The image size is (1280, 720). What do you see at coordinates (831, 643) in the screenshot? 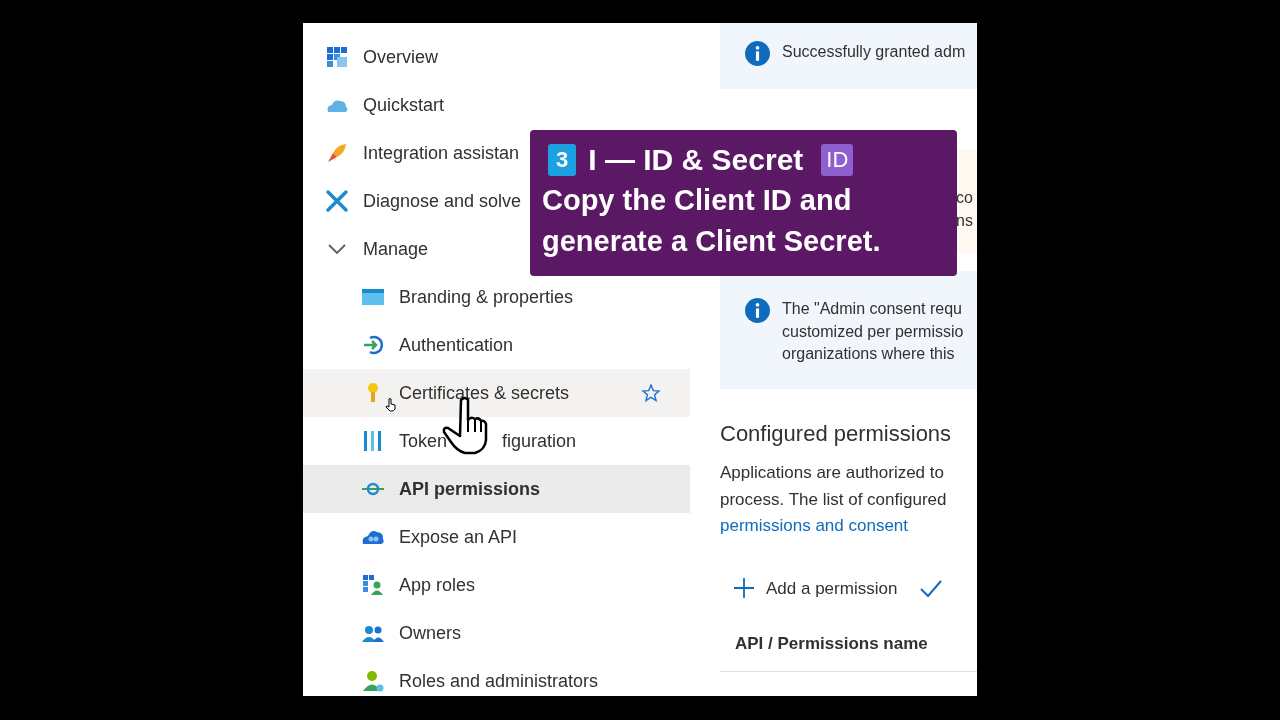
I see `column-header: API / Permissions name` at bounding box center [831, 643].